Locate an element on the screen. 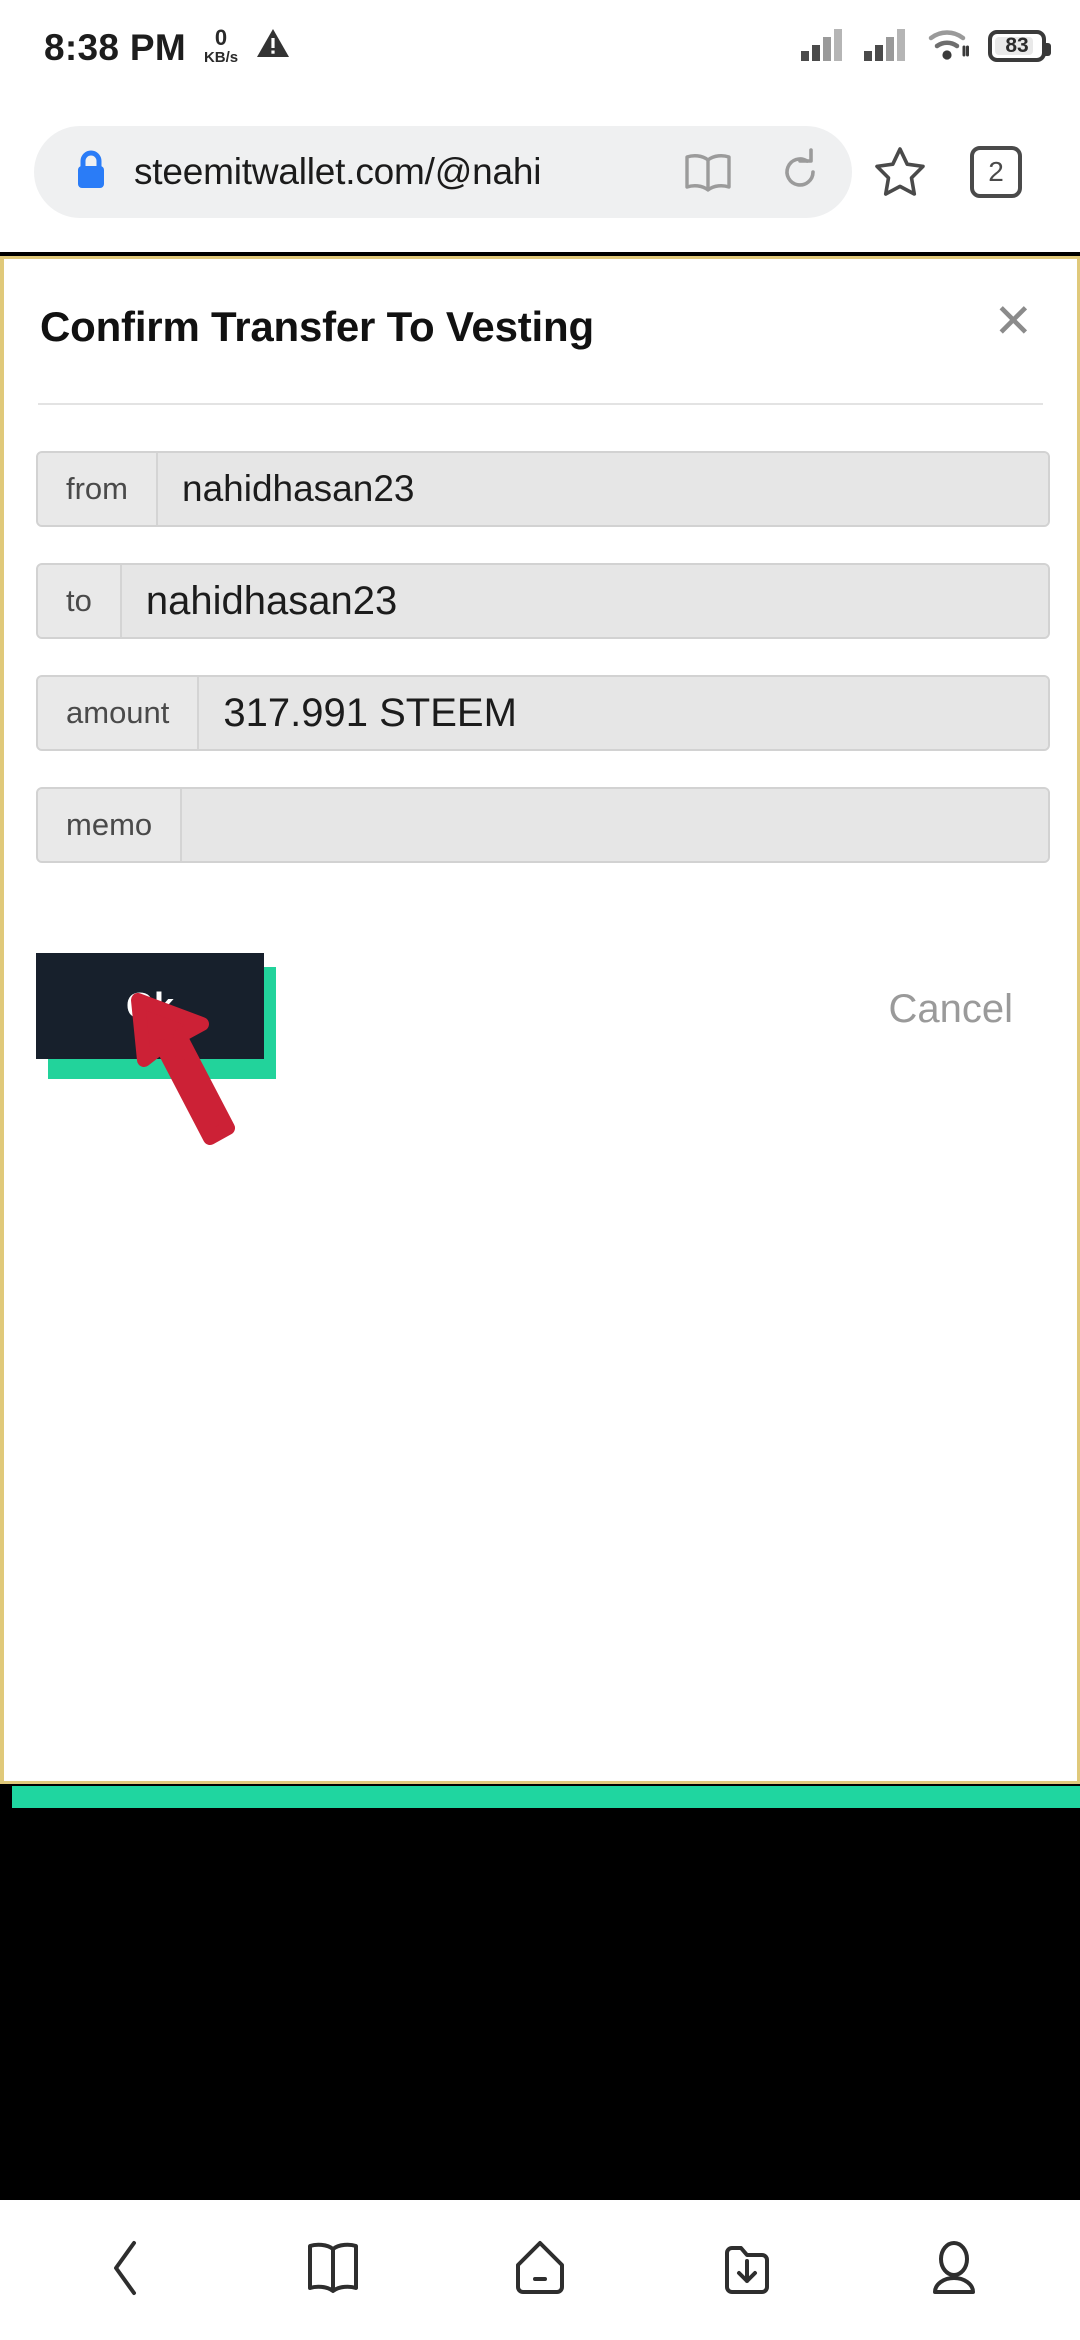  network-speed-value: 0 is located at coordinates (221, 37).